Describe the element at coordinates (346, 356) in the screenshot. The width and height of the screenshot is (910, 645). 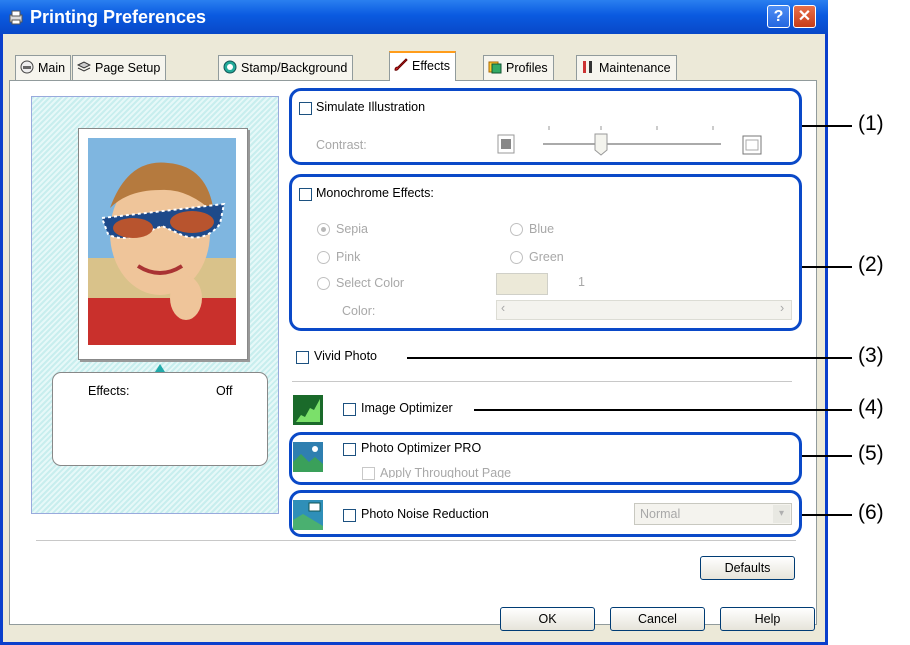
I see `vivid-photo-label: Vivid Photo` at that location.